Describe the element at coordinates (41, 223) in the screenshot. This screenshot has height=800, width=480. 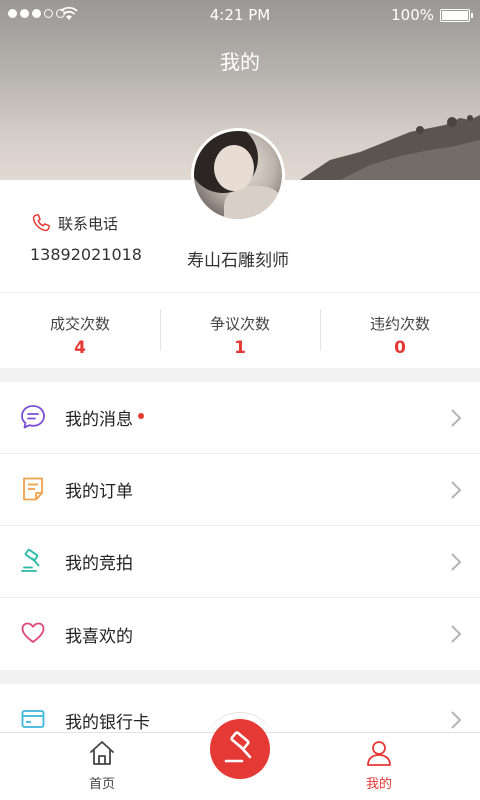
I see `phone-icon` at that location.